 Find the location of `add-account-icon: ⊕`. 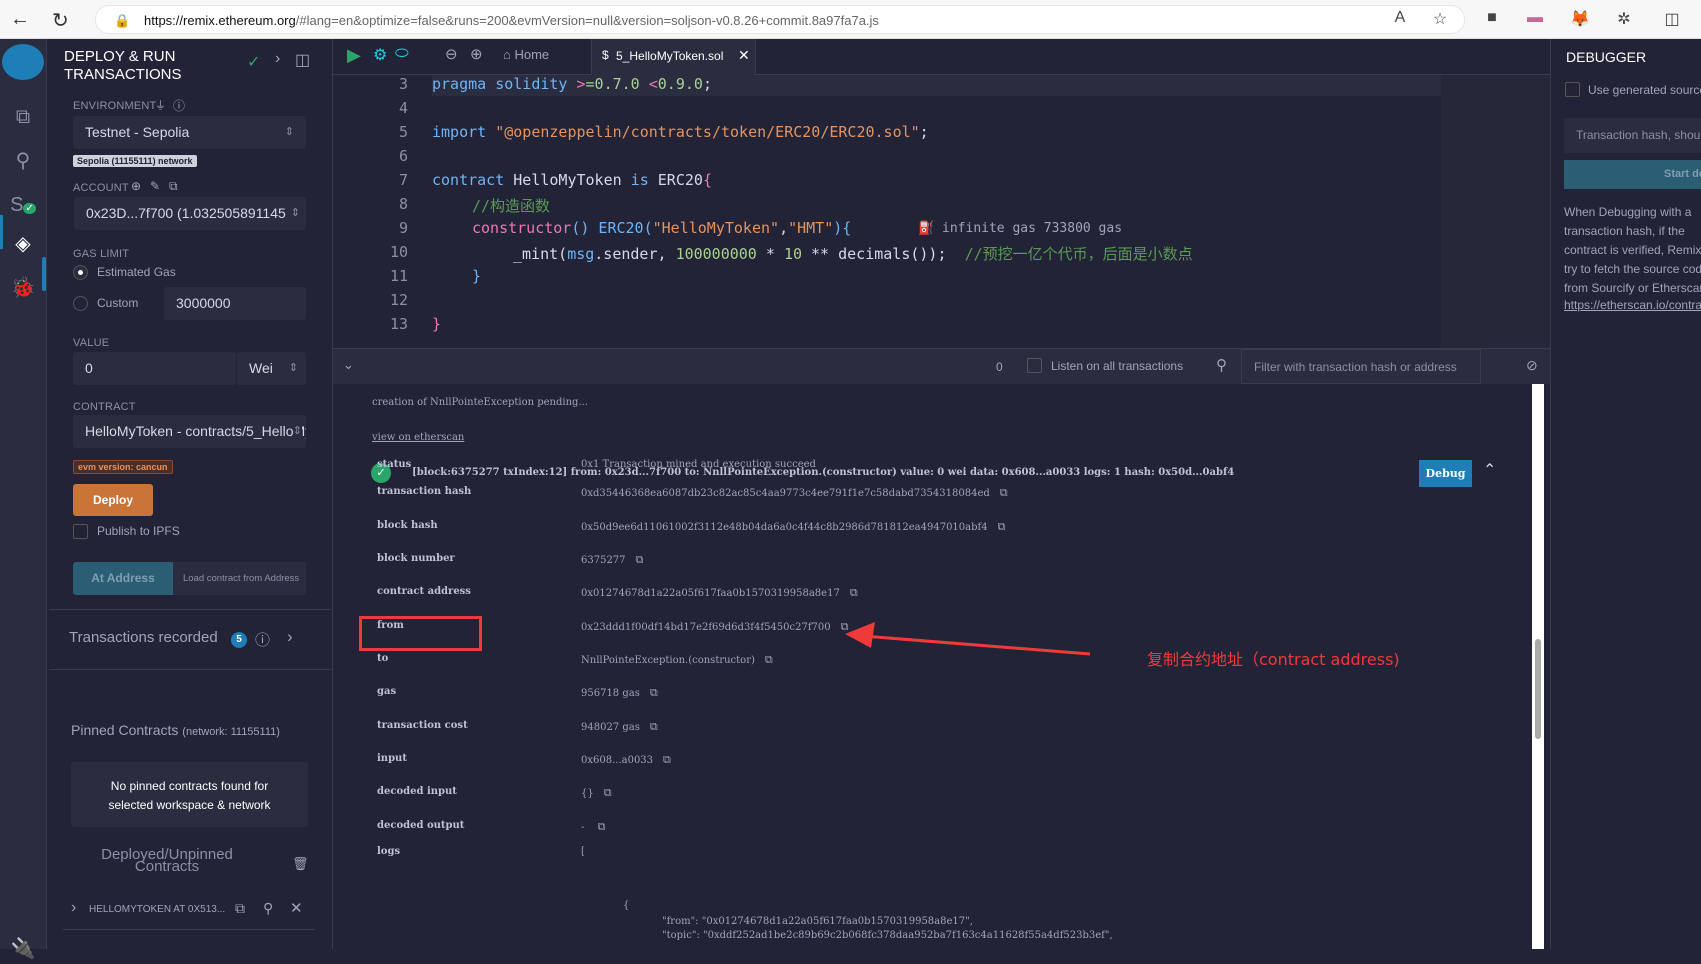

add-account-icon: ⊕ is located at coordinates (136, 186).